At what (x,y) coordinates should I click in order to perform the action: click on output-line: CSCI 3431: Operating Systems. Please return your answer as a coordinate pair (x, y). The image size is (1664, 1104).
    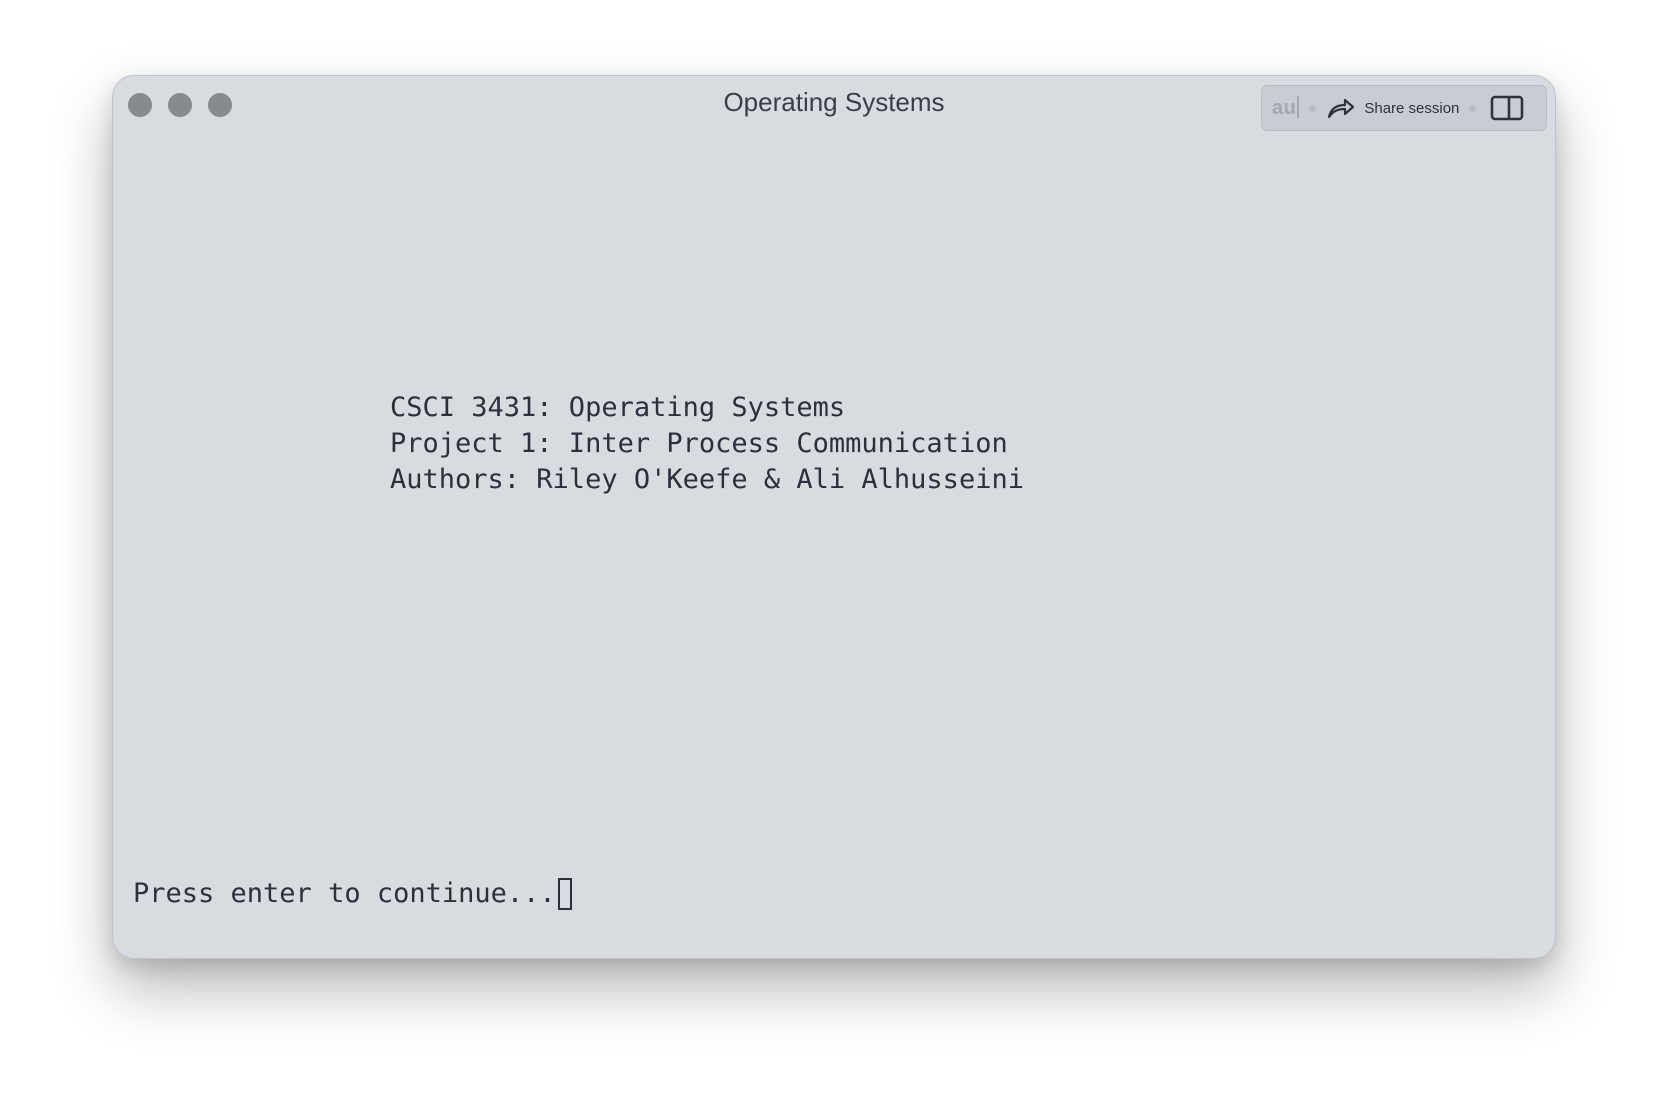
    Looking at the image, I should click on (618, 407).